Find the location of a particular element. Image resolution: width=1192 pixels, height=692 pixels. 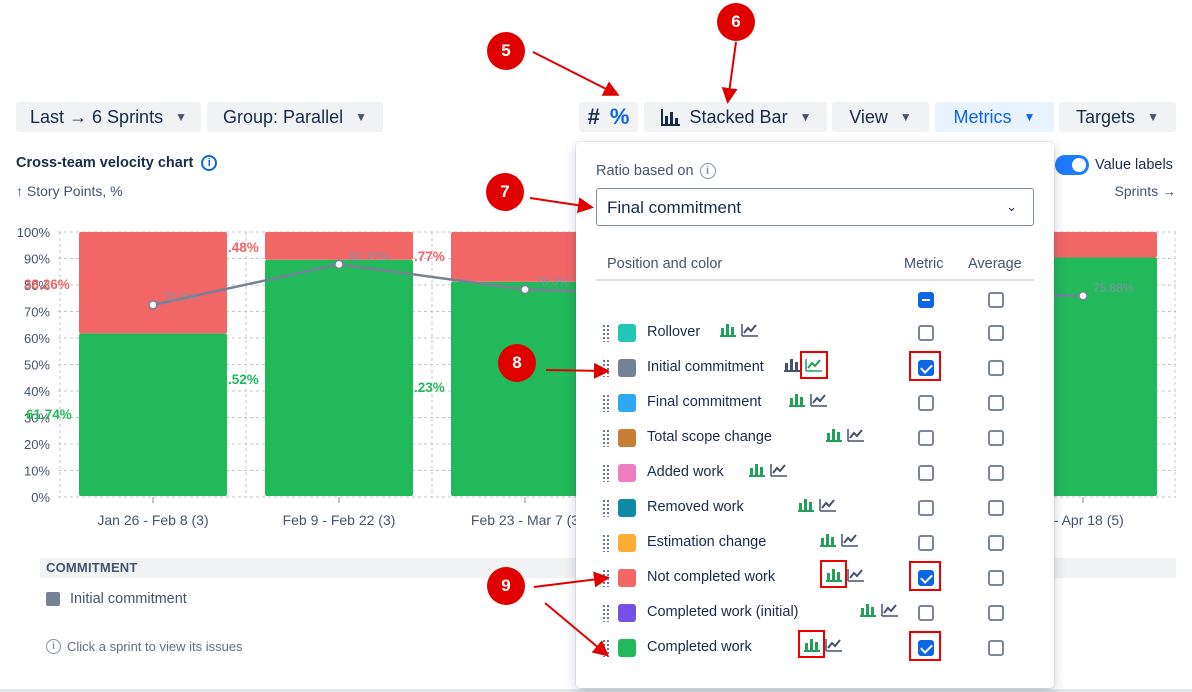

sprints-dropdown: Last → 6 Sprints ▼ is located at coordinates (108, 117).